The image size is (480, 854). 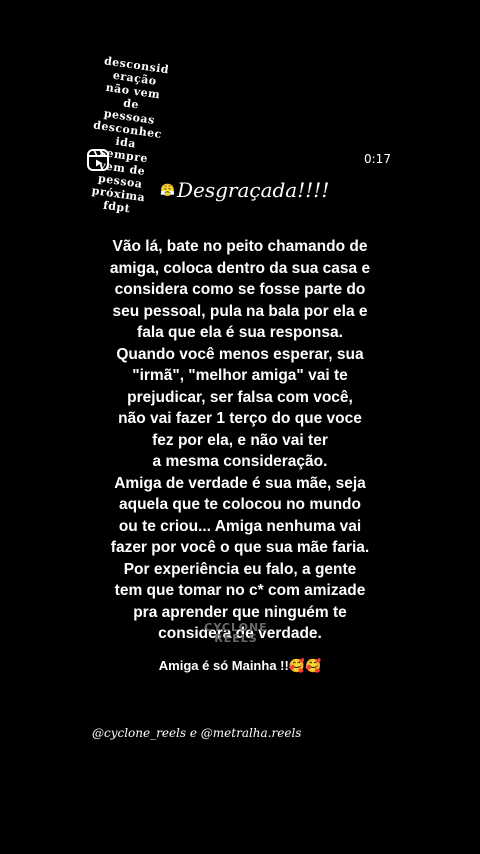 I want to click on post-line: fala que ela é sua responsa., so click(x=240, y=332).